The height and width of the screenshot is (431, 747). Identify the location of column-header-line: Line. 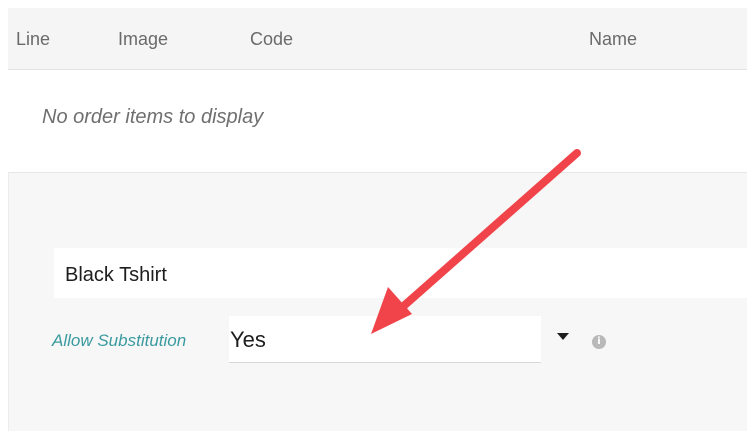
(33, 39).